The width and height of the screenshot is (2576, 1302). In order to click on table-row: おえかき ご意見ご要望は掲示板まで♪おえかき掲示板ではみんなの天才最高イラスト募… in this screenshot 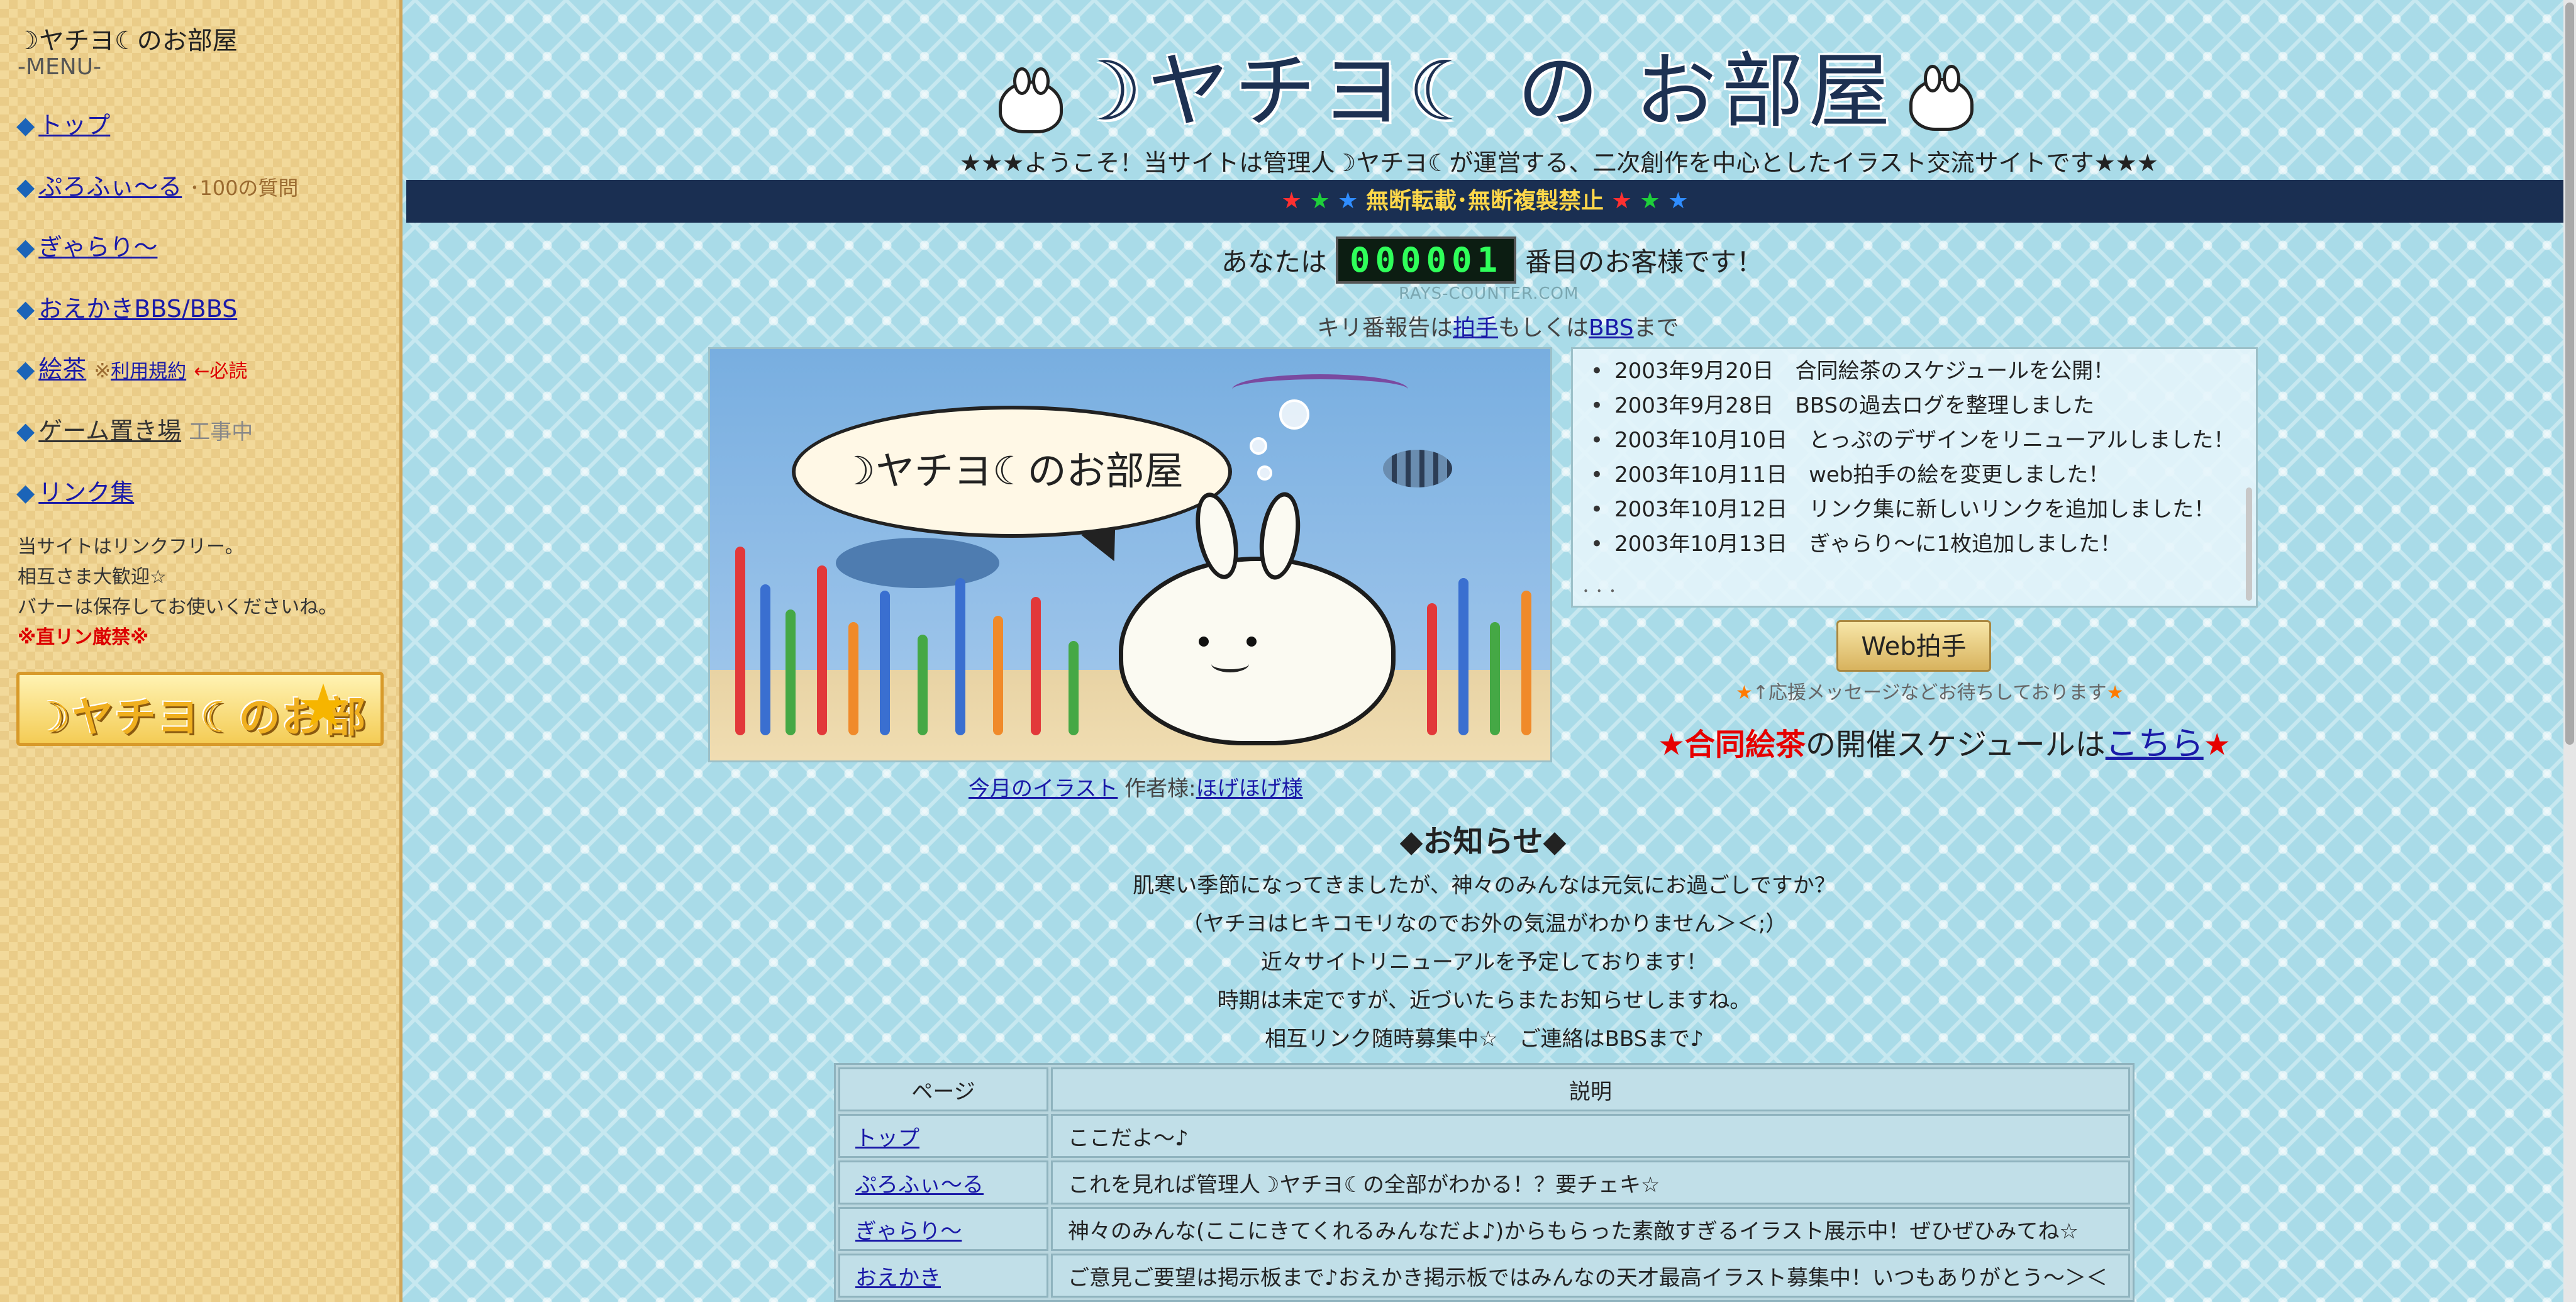, I will do `click(1484, 1276)`.